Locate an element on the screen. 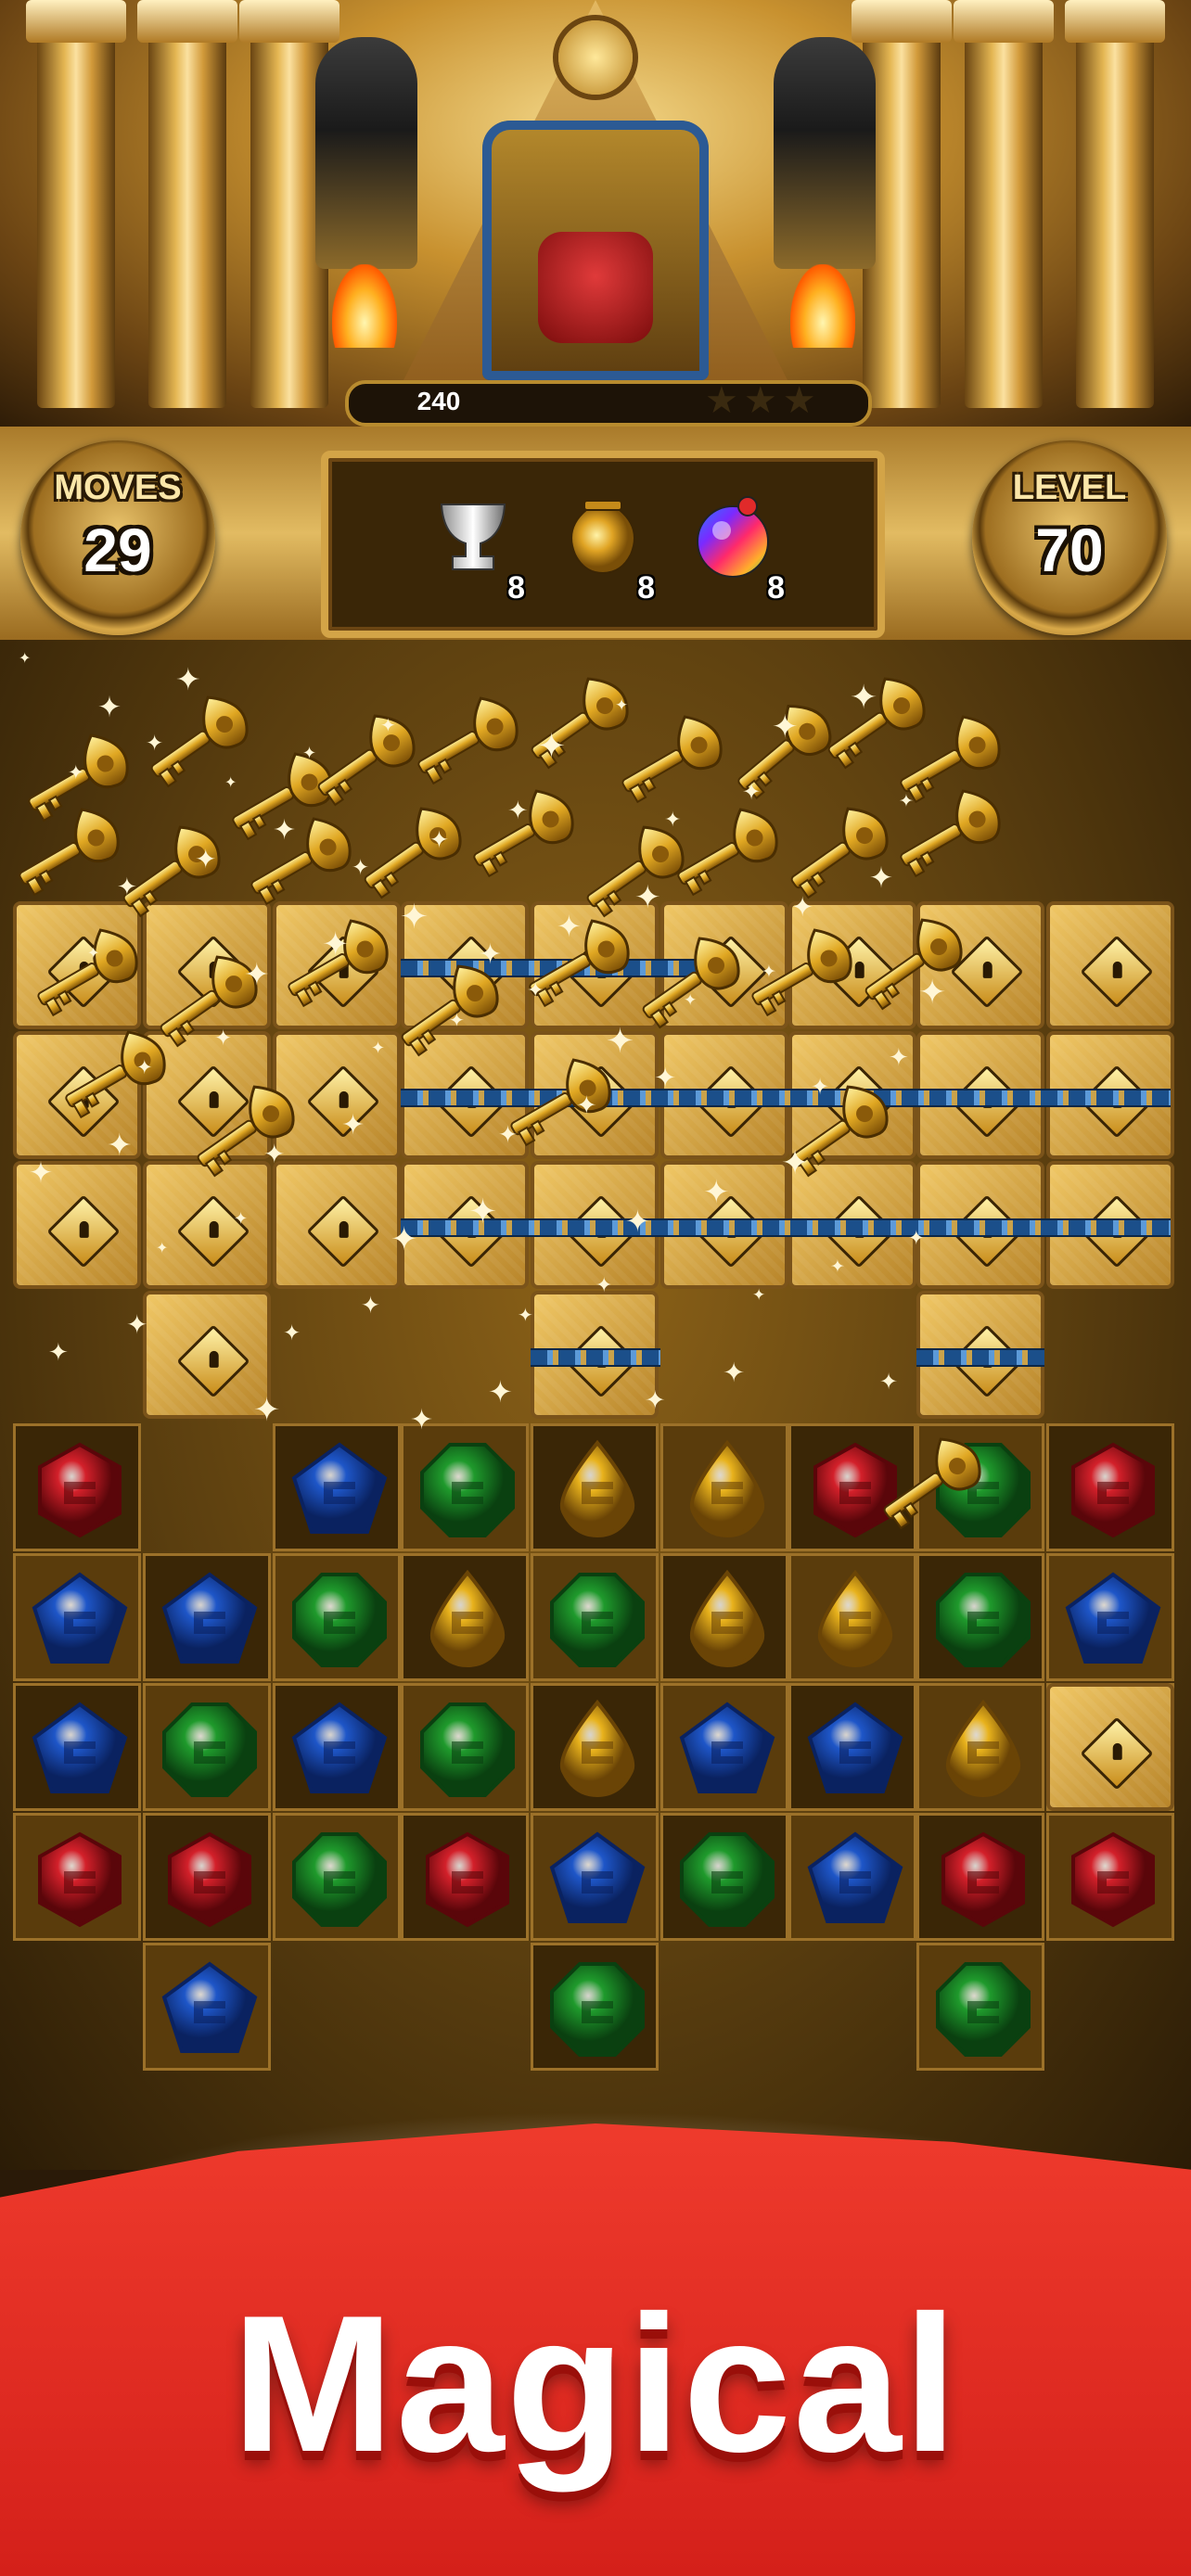 The image size is (1191, 2576). moves-value: 29 is located at coordinates (117, 550).